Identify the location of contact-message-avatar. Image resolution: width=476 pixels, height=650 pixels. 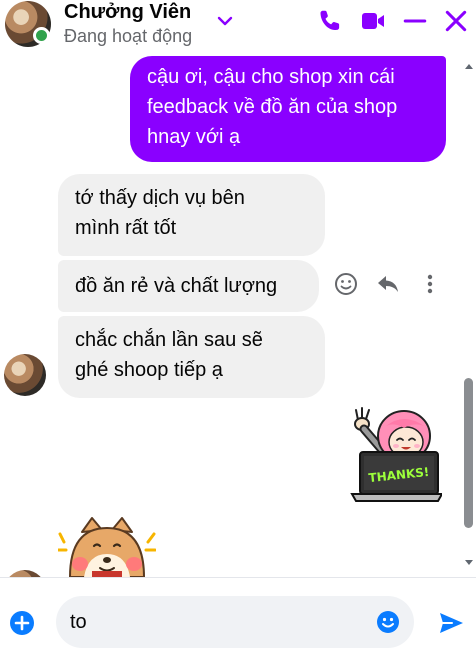
(25, 375).